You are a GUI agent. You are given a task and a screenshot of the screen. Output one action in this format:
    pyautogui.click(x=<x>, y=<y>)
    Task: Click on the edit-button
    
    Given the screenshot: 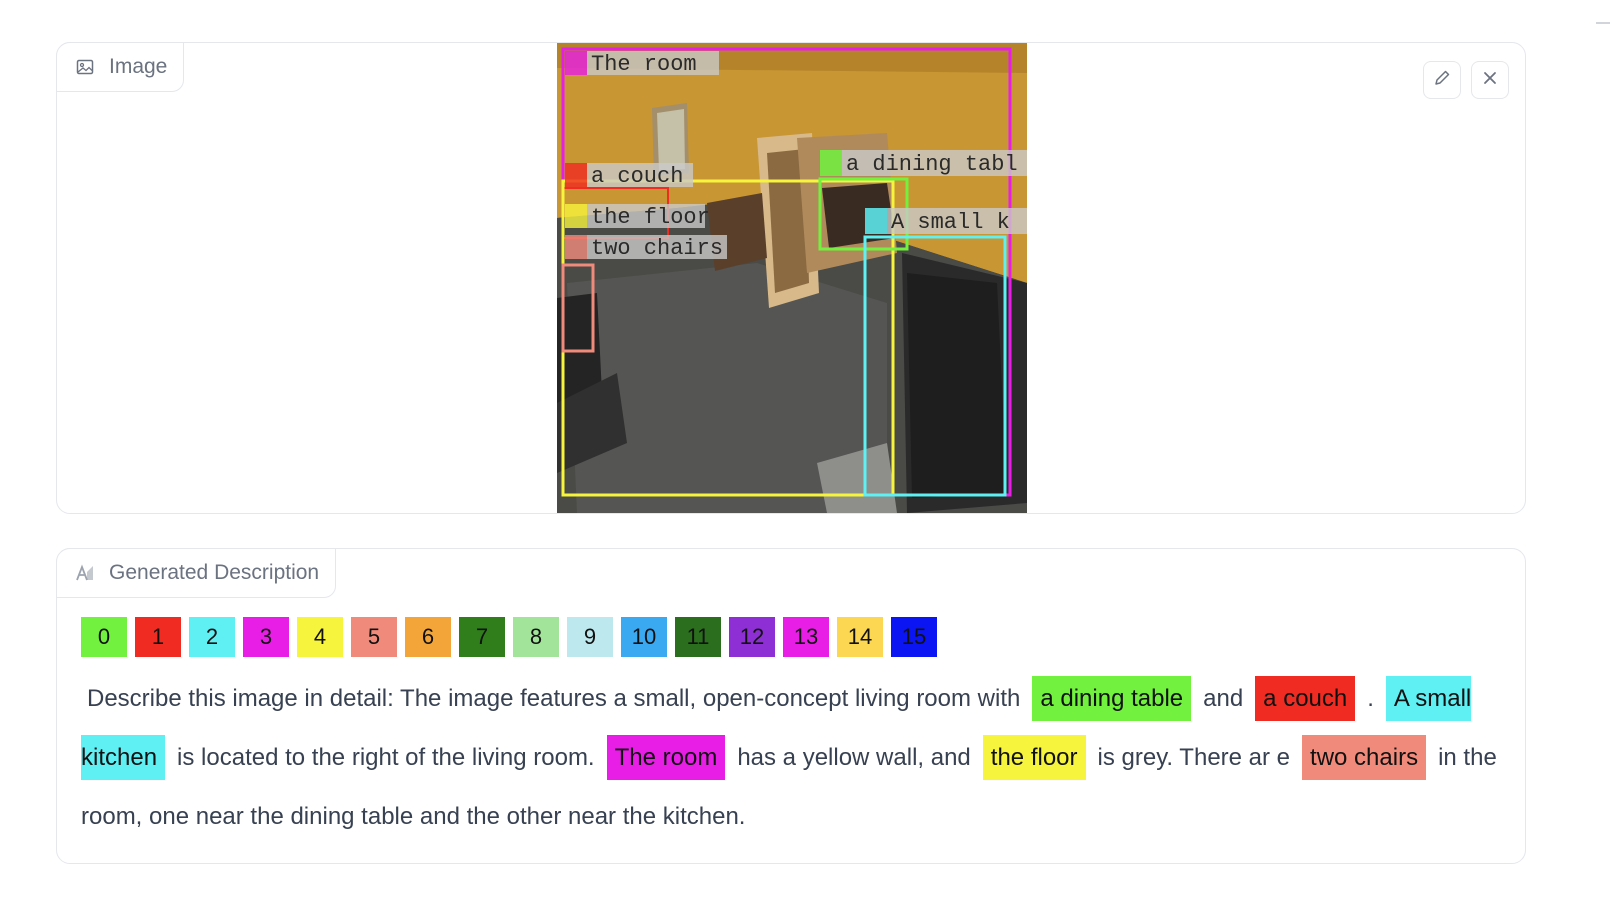 What is the action you would take?
    pyautogui.click(x=1442, y=80)
    